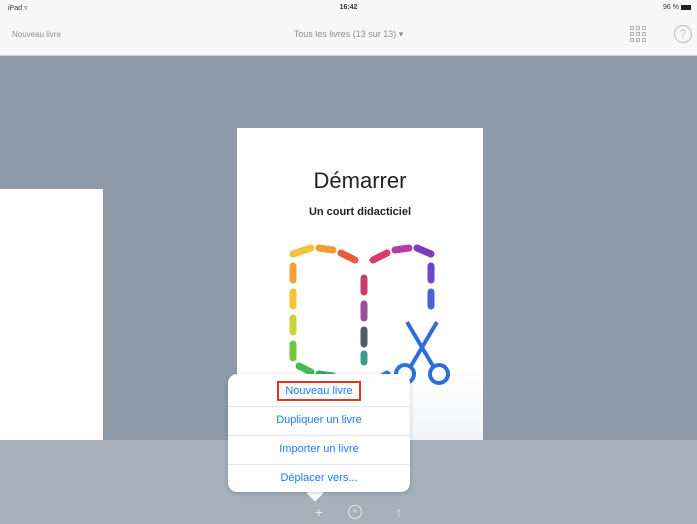 The image size is (697, 524). I want to click on help-icon: ?, so click(683, 34).